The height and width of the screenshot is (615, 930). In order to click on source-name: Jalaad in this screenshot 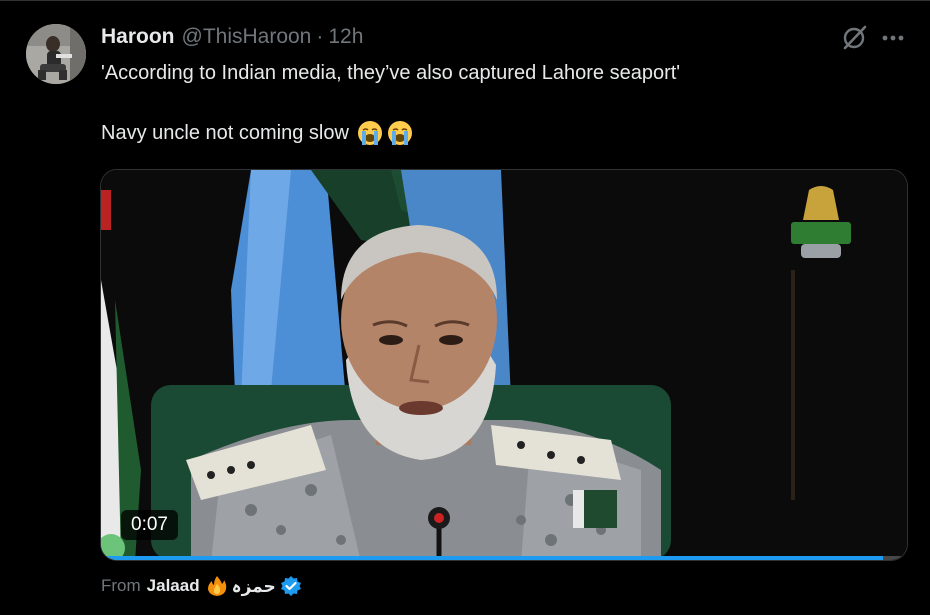, I will do `click(173, 586)`.